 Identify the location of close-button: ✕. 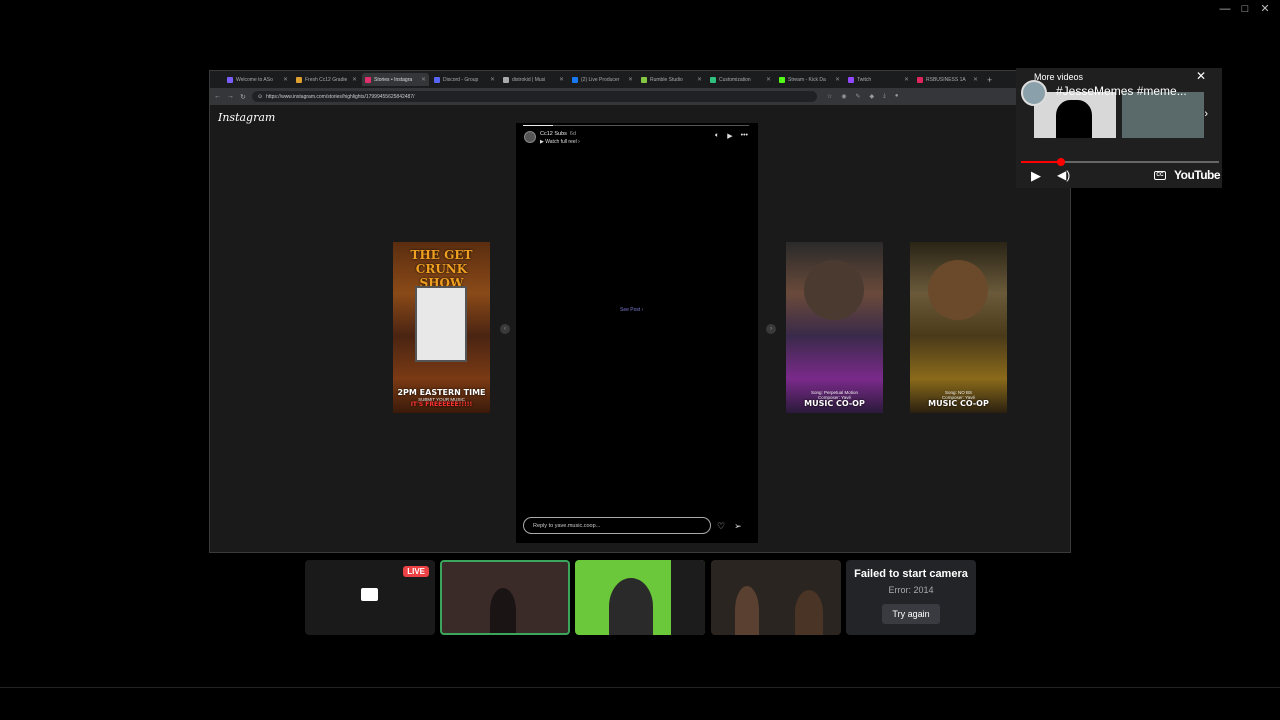
(1265, 9).